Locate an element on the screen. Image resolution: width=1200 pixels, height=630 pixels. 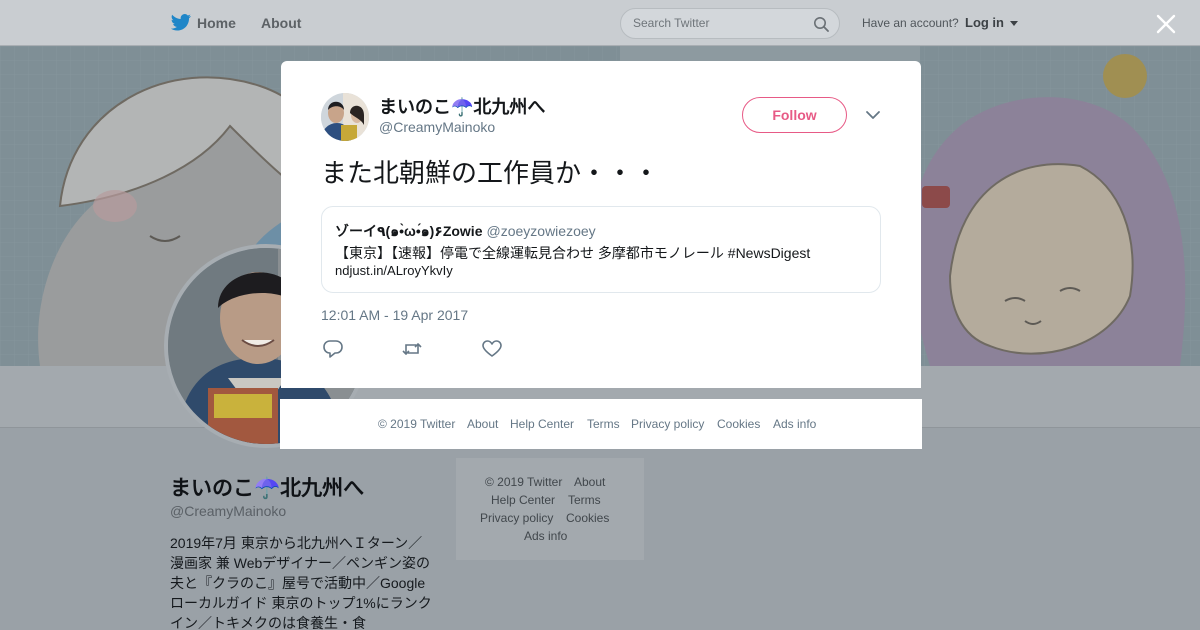
tweet-timestamp: 12:01 AM - 19 Apr 2017 is located at coordinates (394, 315).